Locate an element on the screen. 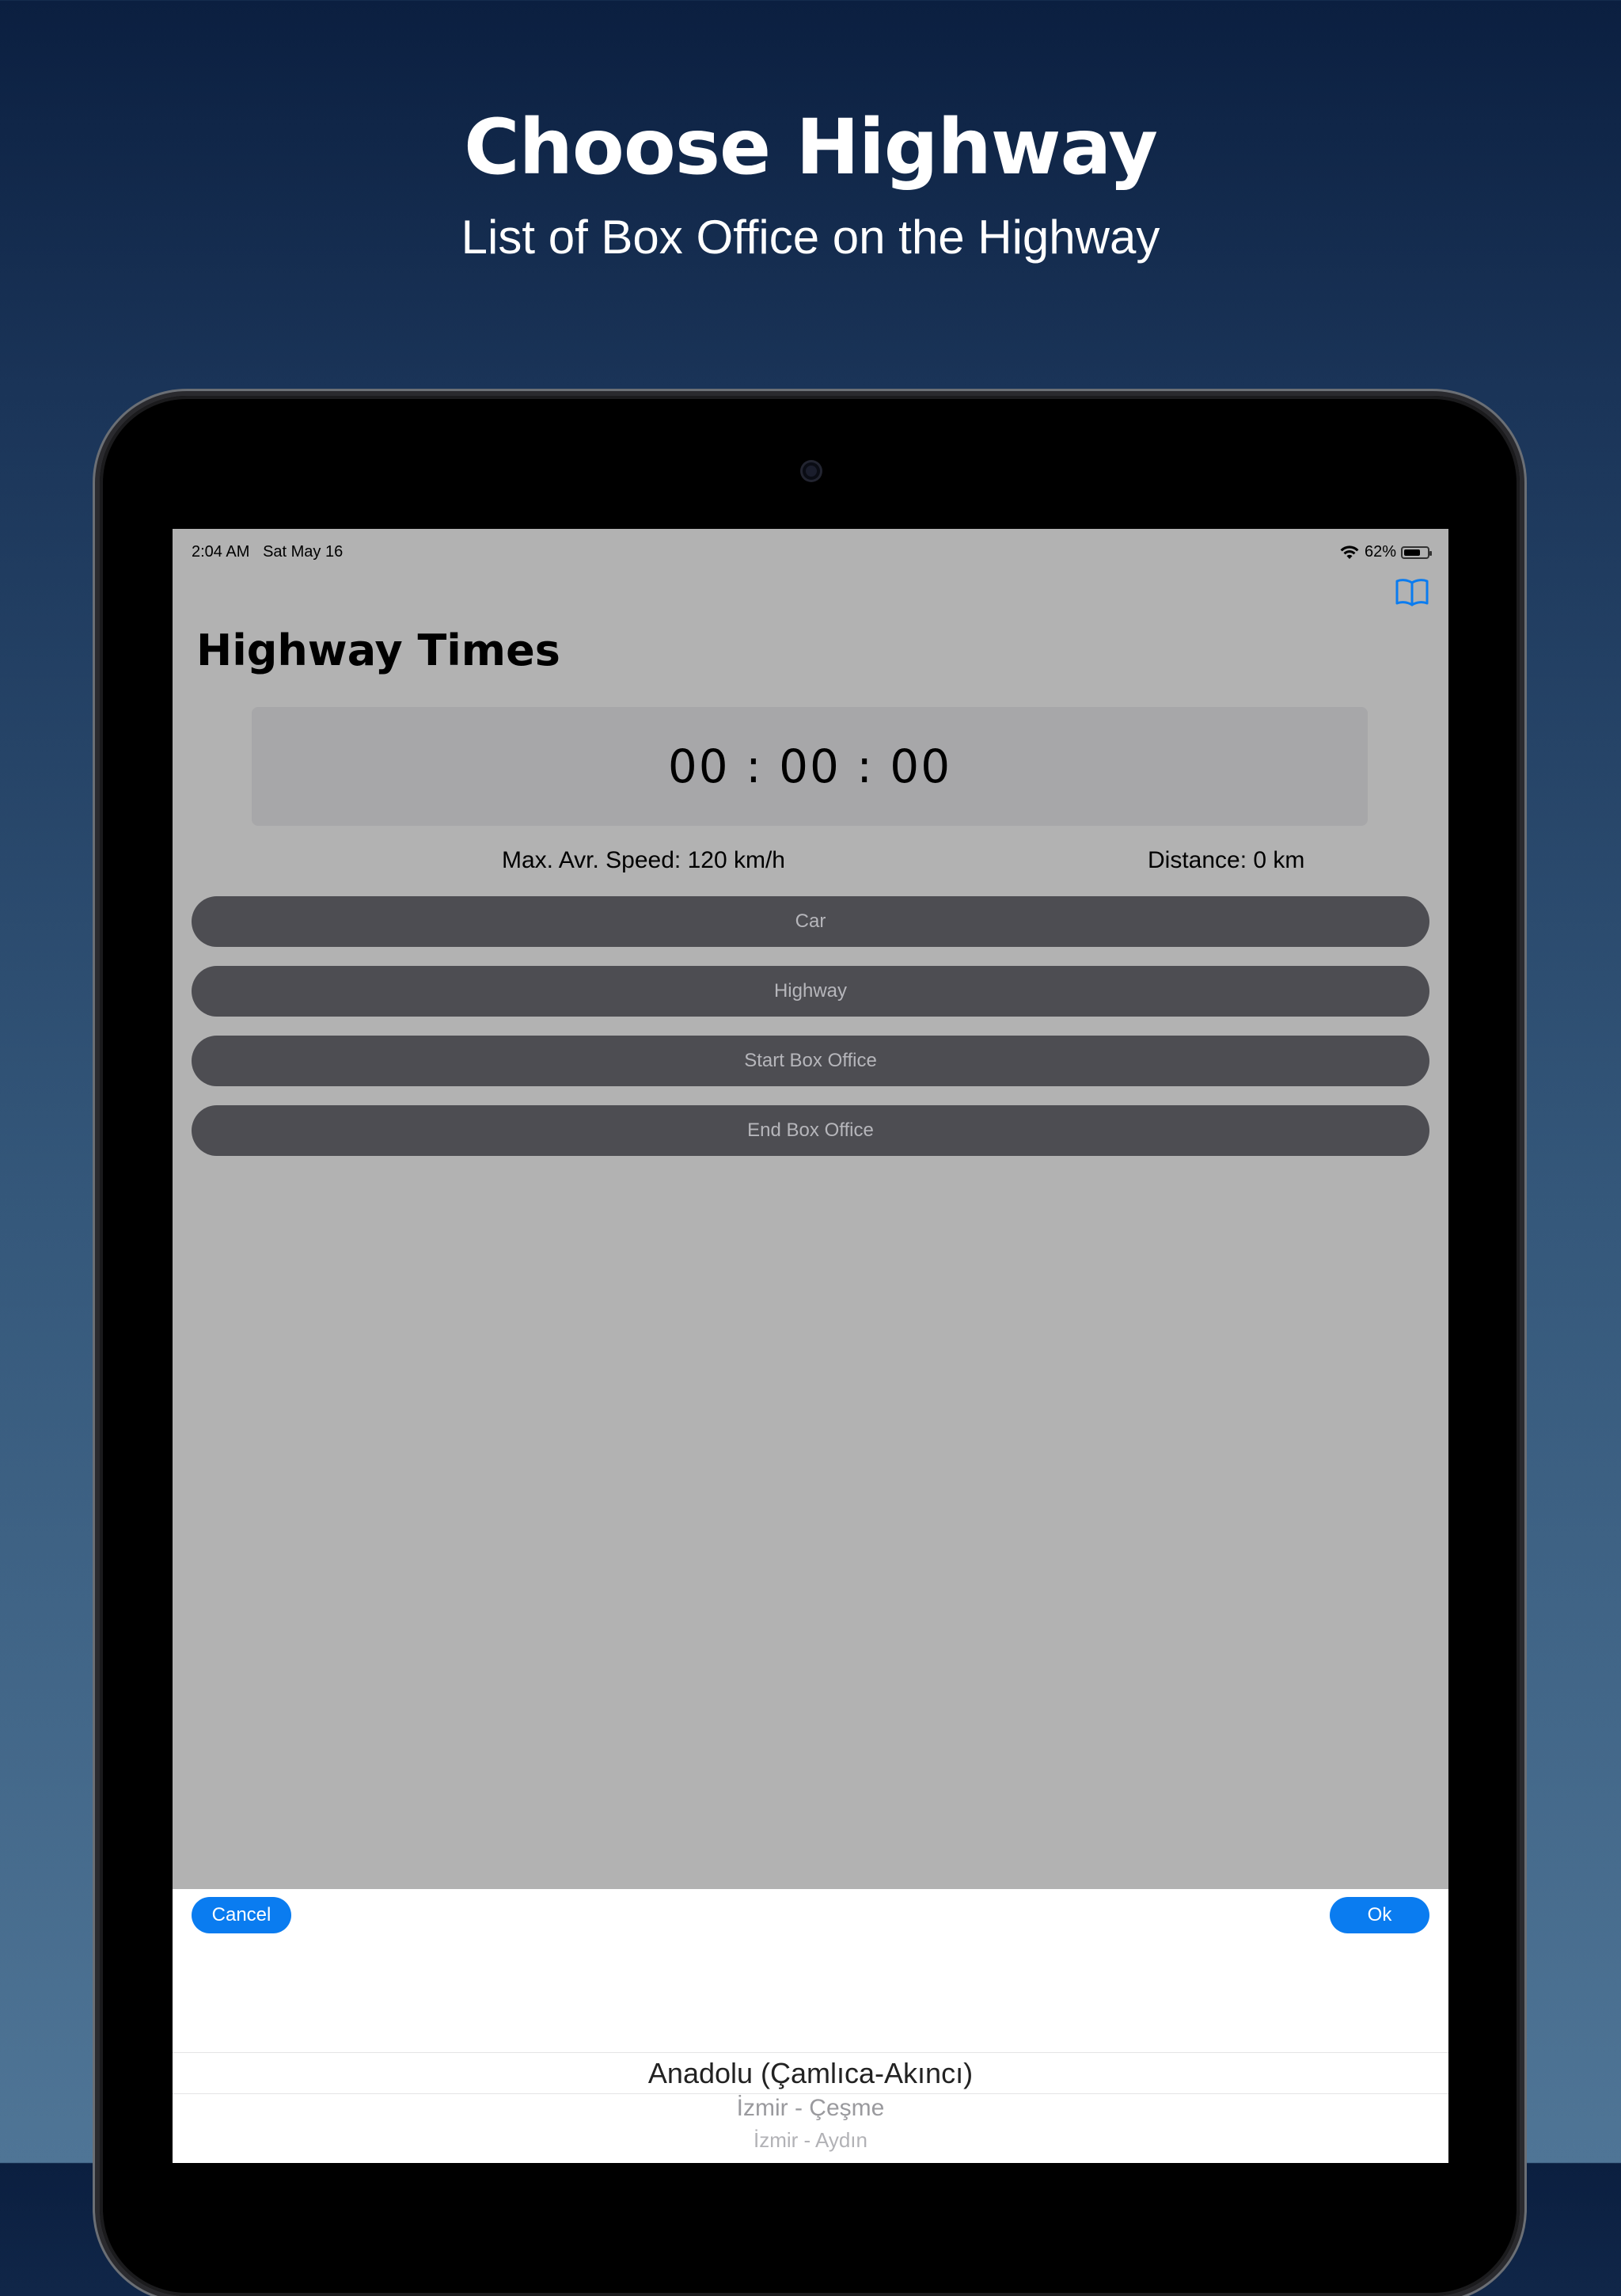 This screenshot has width=1621, height=2296. picker-selection-bottom is located at coordinates (810, 2093).